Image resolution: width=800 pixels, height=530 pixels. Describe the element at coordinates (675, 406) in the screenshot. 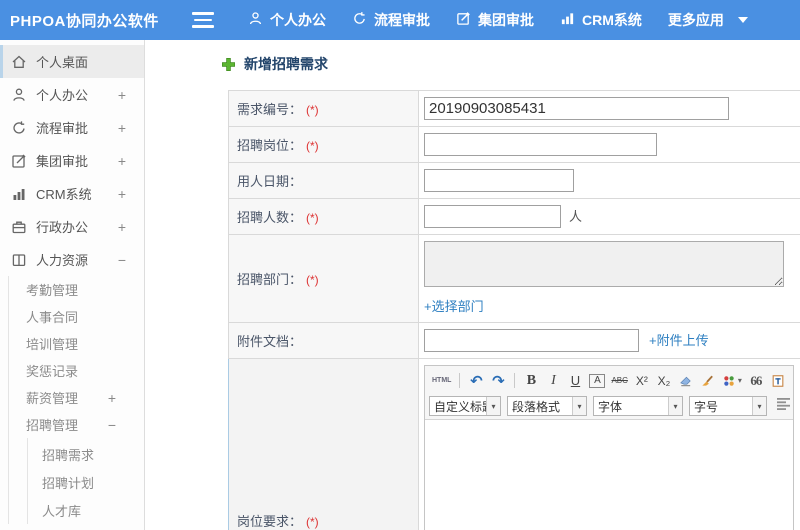

I see `caret-down-icon: ▾` at that location.